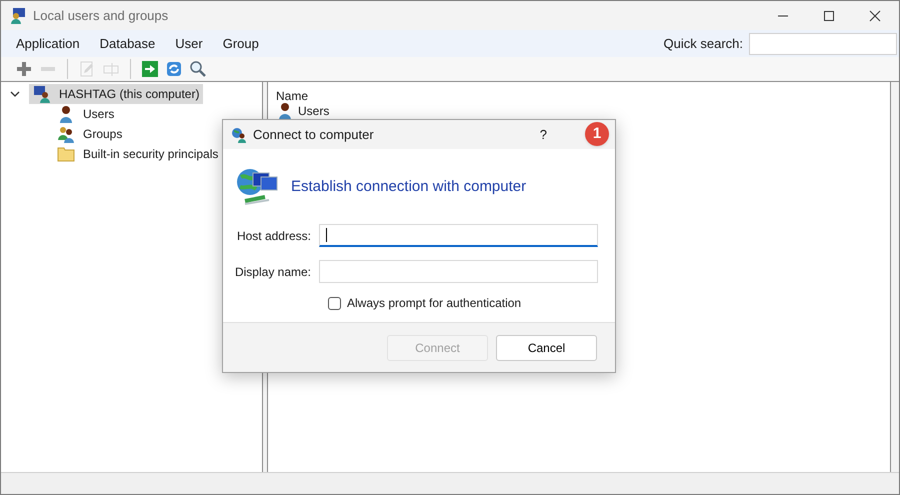 Image resolution: width=900 pixels, height=495 pixels. Describe the element at coordinates (85, 114) in the screenshot. I see `tree-item: Users` at that location.